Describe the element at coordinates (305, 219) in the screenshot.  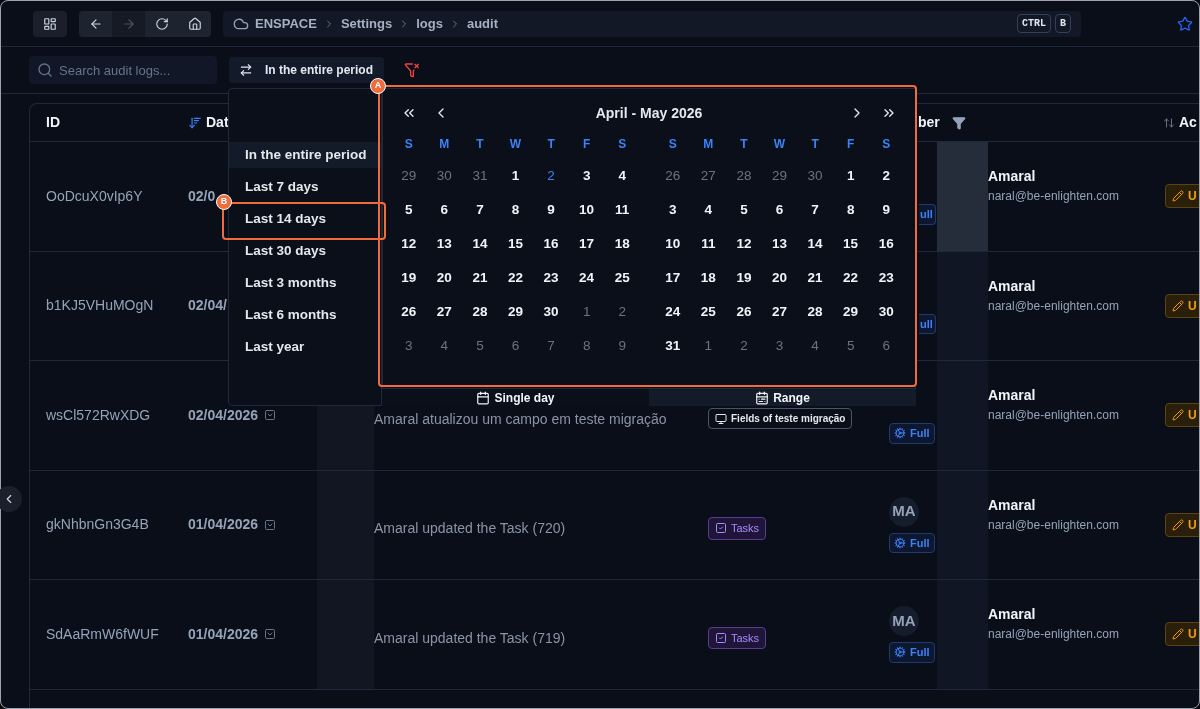
I see `period-option: Last 14 days` at that location.